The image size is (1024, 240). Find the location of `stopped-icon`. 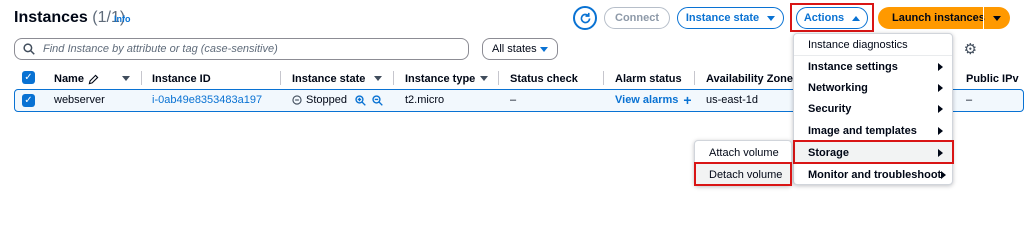

stopped-icon is located at coordinates (297, 100).